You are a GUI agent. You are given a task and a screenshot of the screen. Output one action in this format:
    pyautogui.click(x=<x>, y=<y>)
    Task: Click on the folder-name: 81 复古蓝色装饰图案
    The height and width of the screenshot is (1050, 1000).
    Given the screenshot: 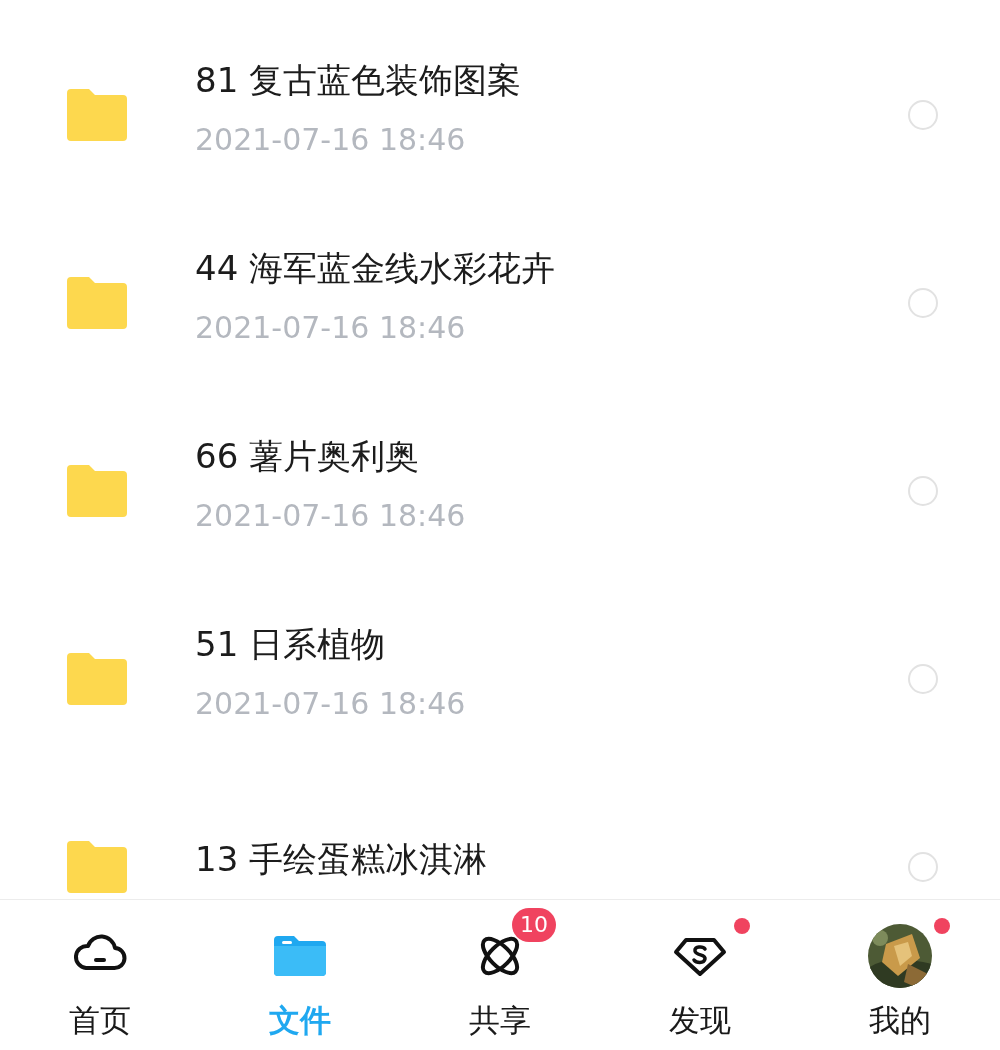 What is the action you would take?
    pyautogui.click(x=359, y=80)
    